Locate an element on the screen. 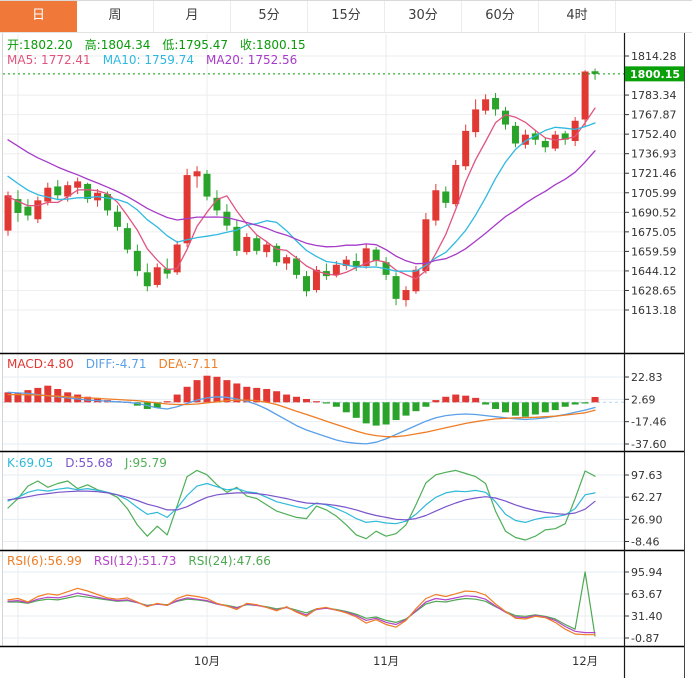  tab-week: 周 is located at coordinates (115, 16).